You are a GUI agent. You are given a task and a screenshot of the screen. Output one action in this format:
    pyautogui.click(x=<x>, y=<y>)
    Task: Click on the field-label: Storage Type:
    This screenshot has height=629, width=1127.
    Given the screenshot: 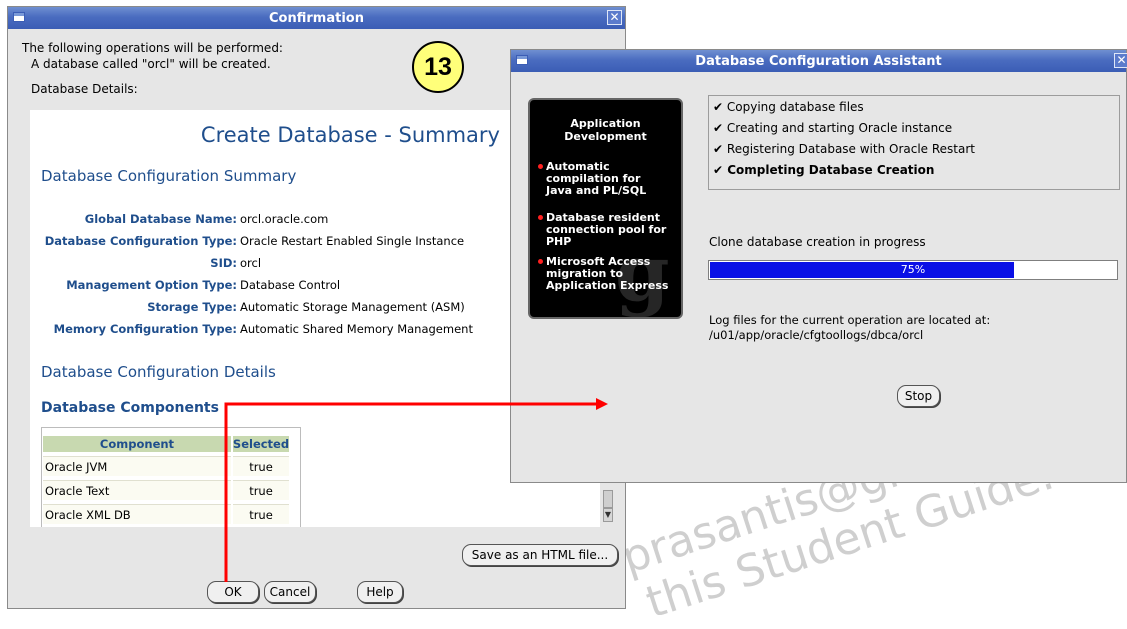 What is the action you would take?
    pyautogui.click(x=192, y=307)
    